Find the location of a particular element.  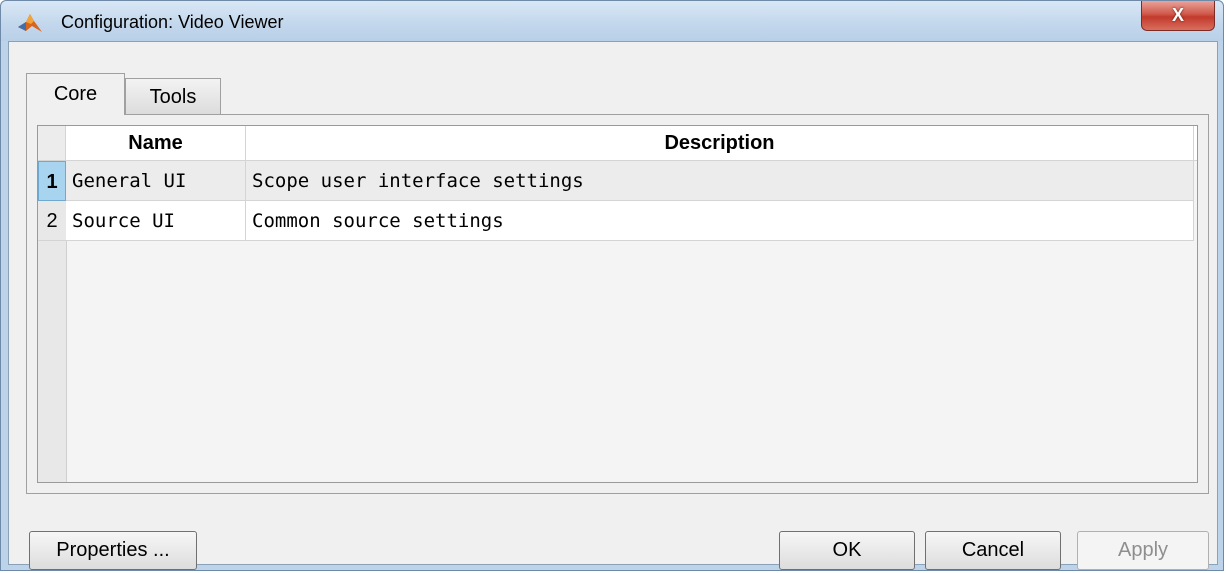

table-corner is located at coordinates (52, 143).